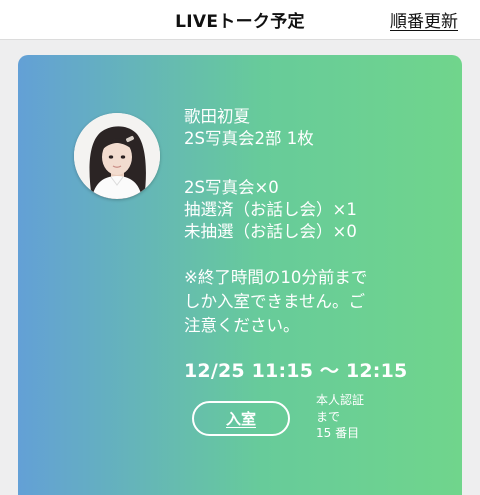 Image resolution: width=480 pixels, height=495 pixels. What do you see at coordinates (249, 138) in the screenshot?
I see `event-line: 2S写真会2部 1枚` at bounding box center [249, 138].